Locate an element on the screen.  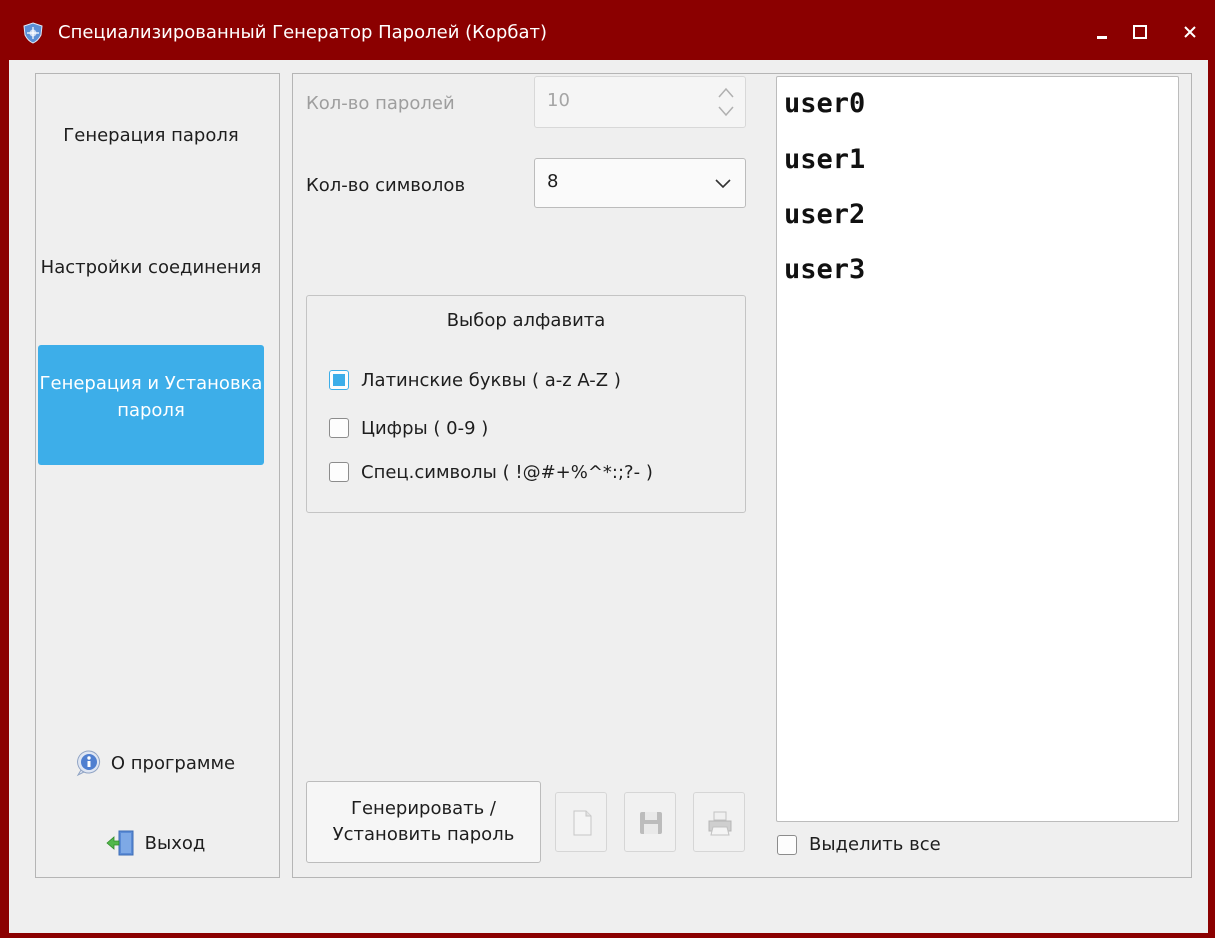
print-icon is located at coordinates (720, 823).